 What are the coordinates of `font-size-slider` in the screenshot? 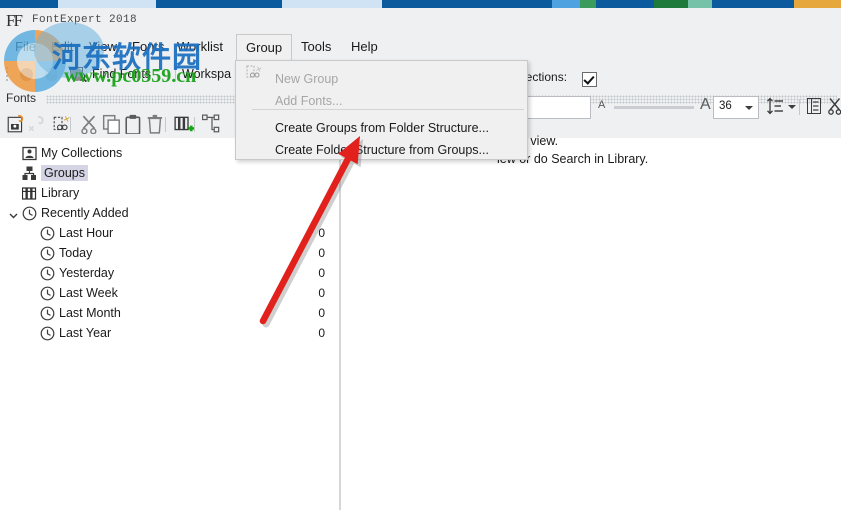 It's located at (654, 159).